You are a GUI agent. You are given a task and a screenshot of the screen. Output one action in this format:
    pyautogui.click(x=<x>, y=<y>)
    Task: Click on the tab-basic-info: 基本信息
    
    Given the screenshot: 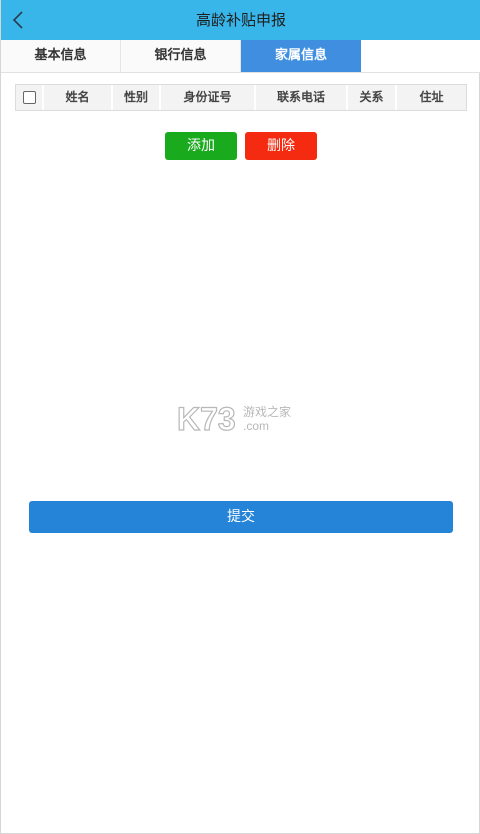 What is the action you would take?
    pyautogui.click(x=61, y=56)
    